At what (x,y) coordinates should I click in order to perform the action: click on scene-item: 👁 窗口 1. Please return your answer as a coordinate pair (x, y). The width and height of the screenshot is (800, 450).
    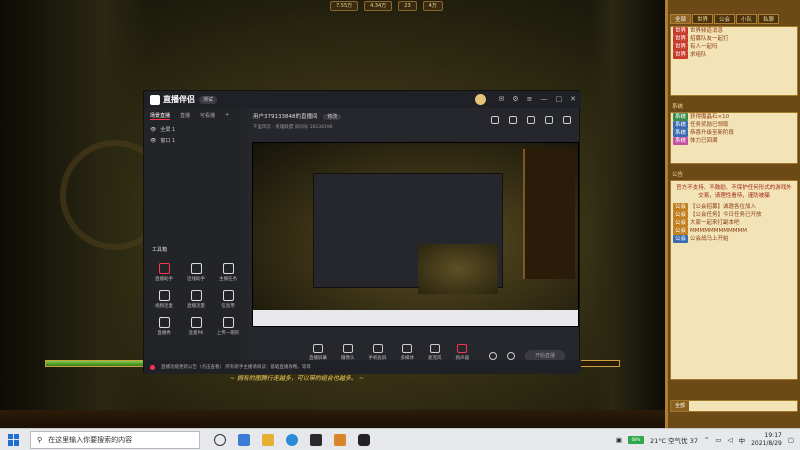
    Looking at the image, I should click on (195, 140).